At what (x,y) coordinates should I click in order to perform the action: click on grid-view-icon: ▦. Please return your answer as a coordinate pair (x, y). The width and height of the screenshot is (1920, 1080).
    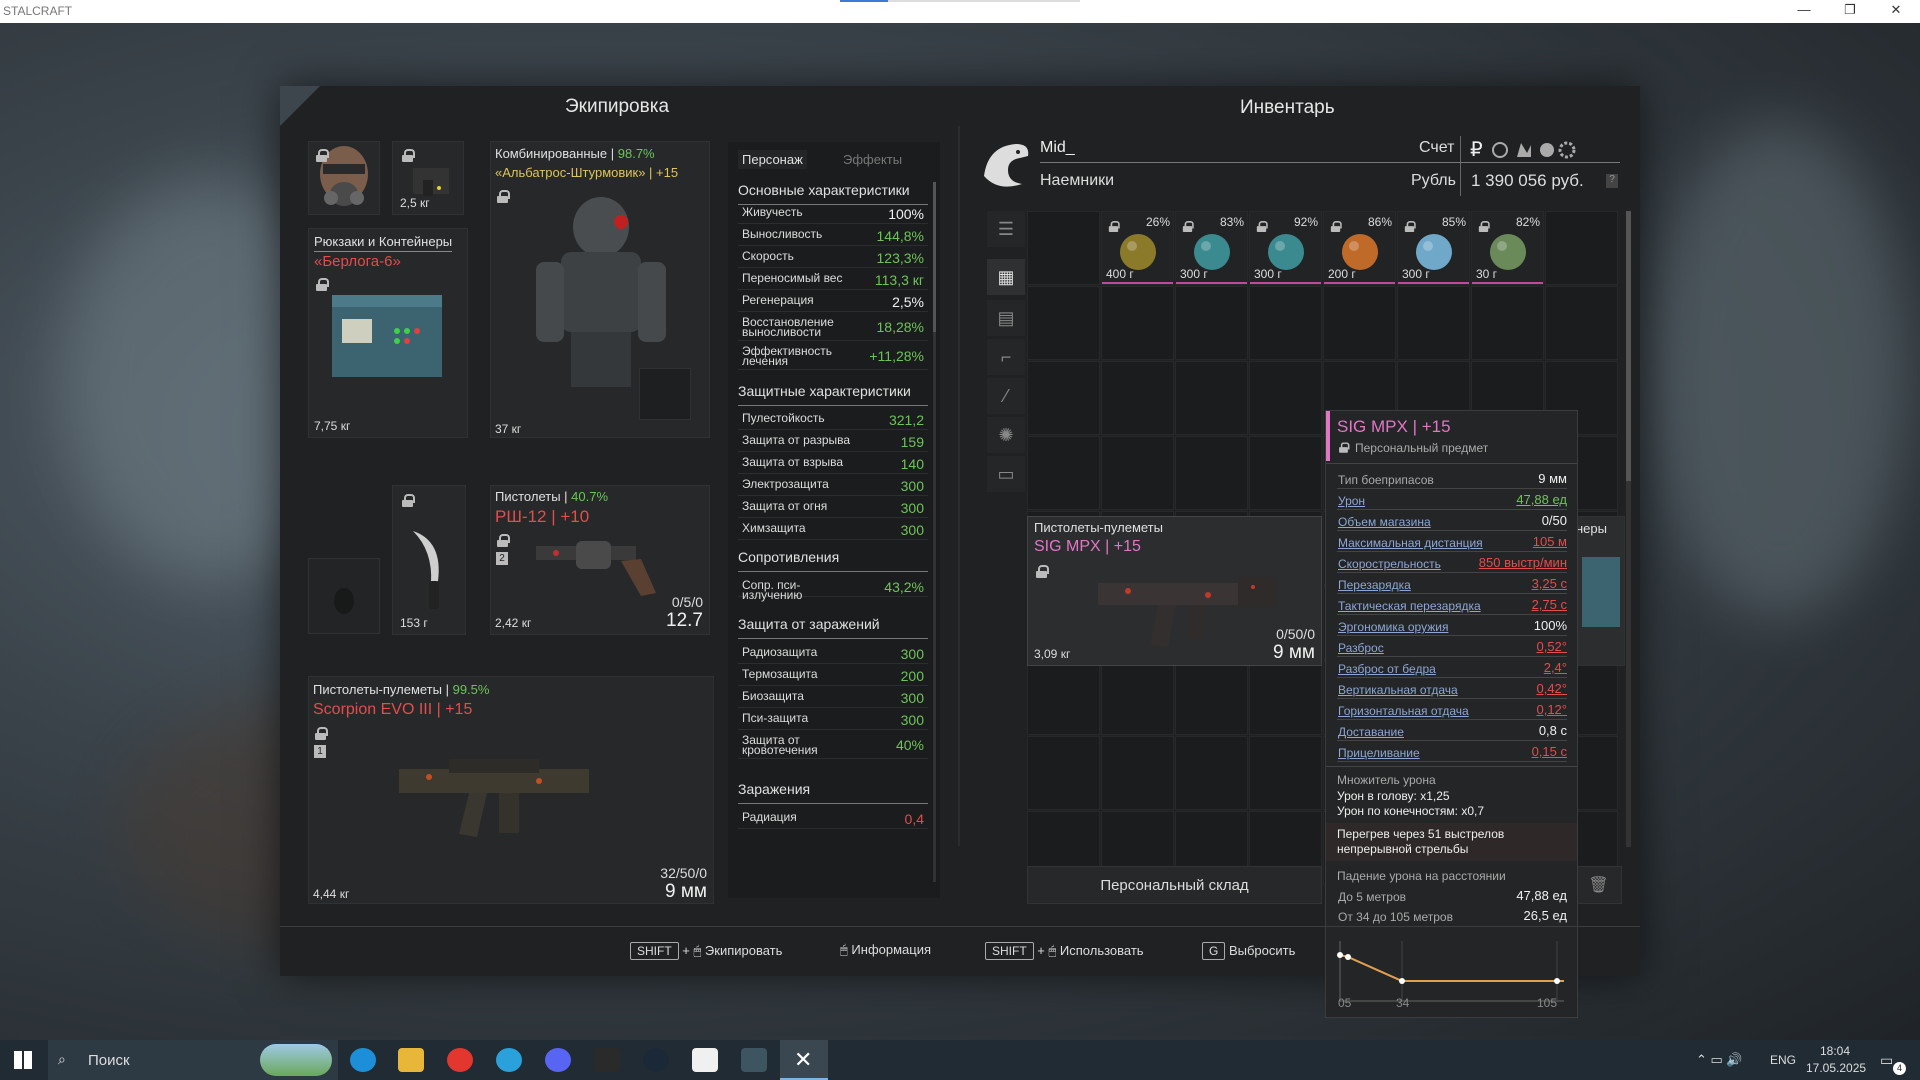
    Looking at the image, I should click on (1006, 277).